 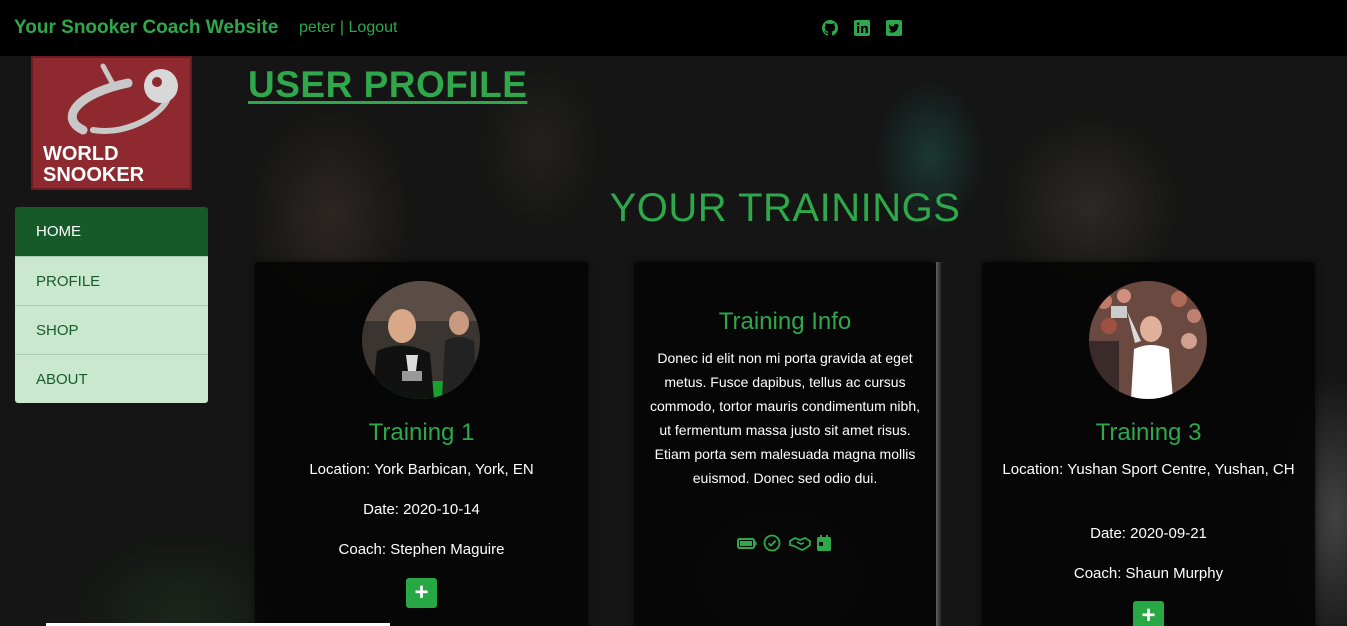 I want to click on logo-text-line1: WORLD, so click(x=81, y=154).